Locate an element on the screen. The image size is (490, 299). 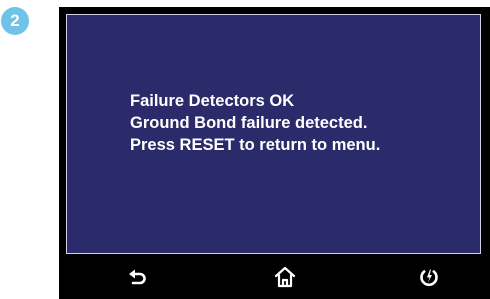
message-line-ground-bond: Ground Bond failure detected. is located at coordinates (249, 123).